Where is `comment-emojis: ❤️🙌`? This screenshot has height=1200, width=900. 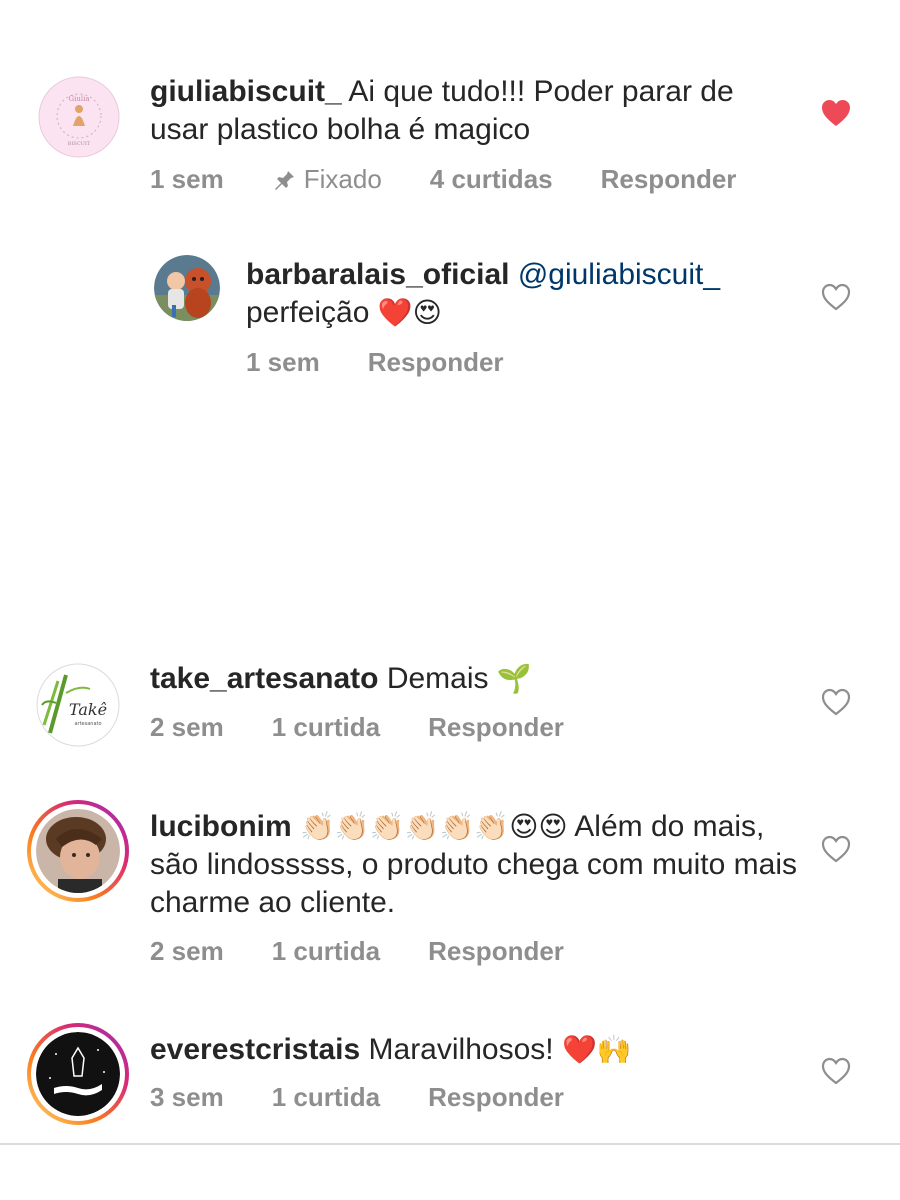 comment-emojis: ❤️🙌 is located at coordinates (596, 1049).